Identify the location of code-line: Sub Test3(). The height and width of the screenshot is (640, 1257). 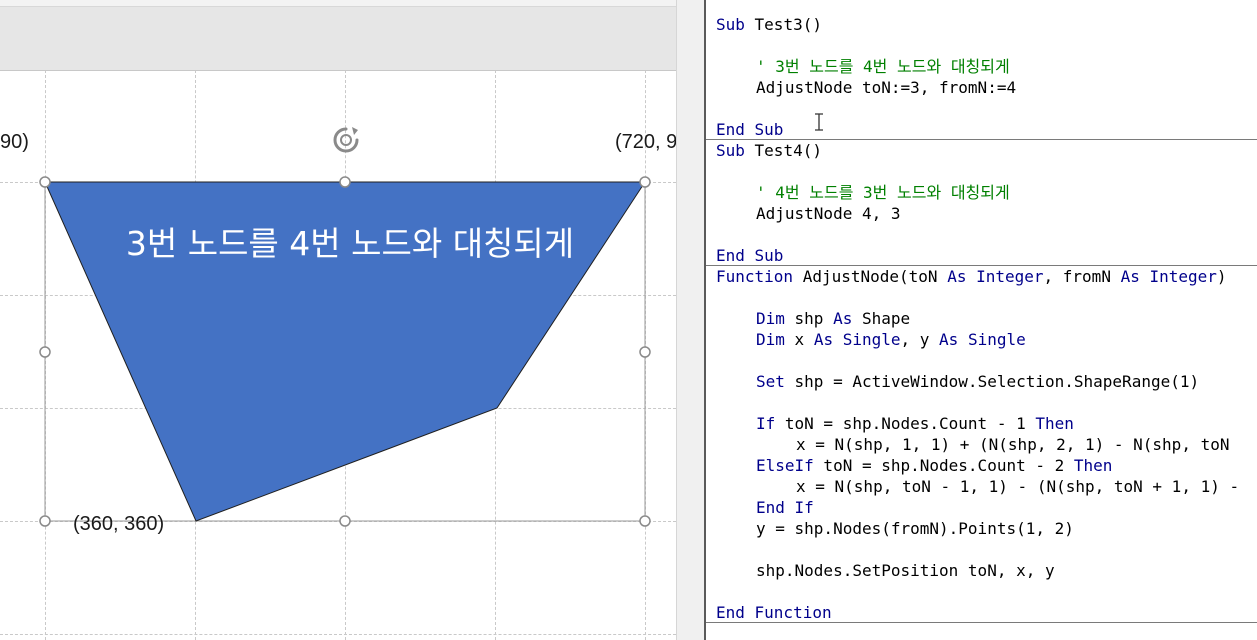
(769, 24).